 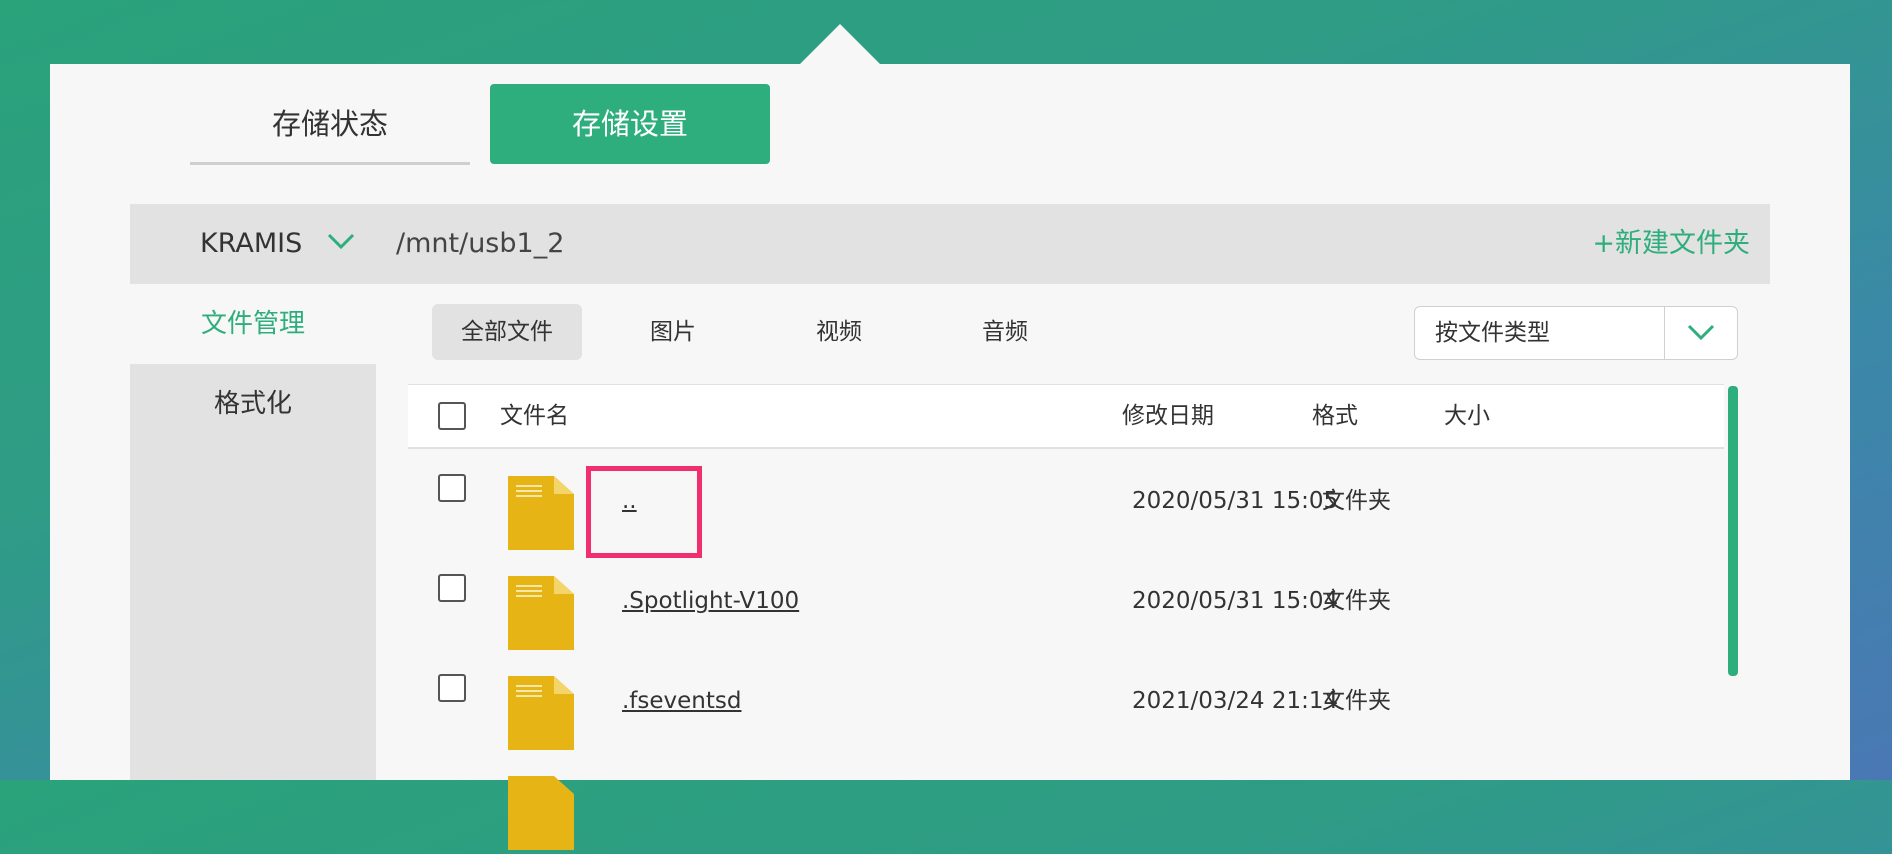 I want to click on table-row: .Spotlight-V100 2020/05/31 15:04 文件夹, so click(x=1066, y=600).